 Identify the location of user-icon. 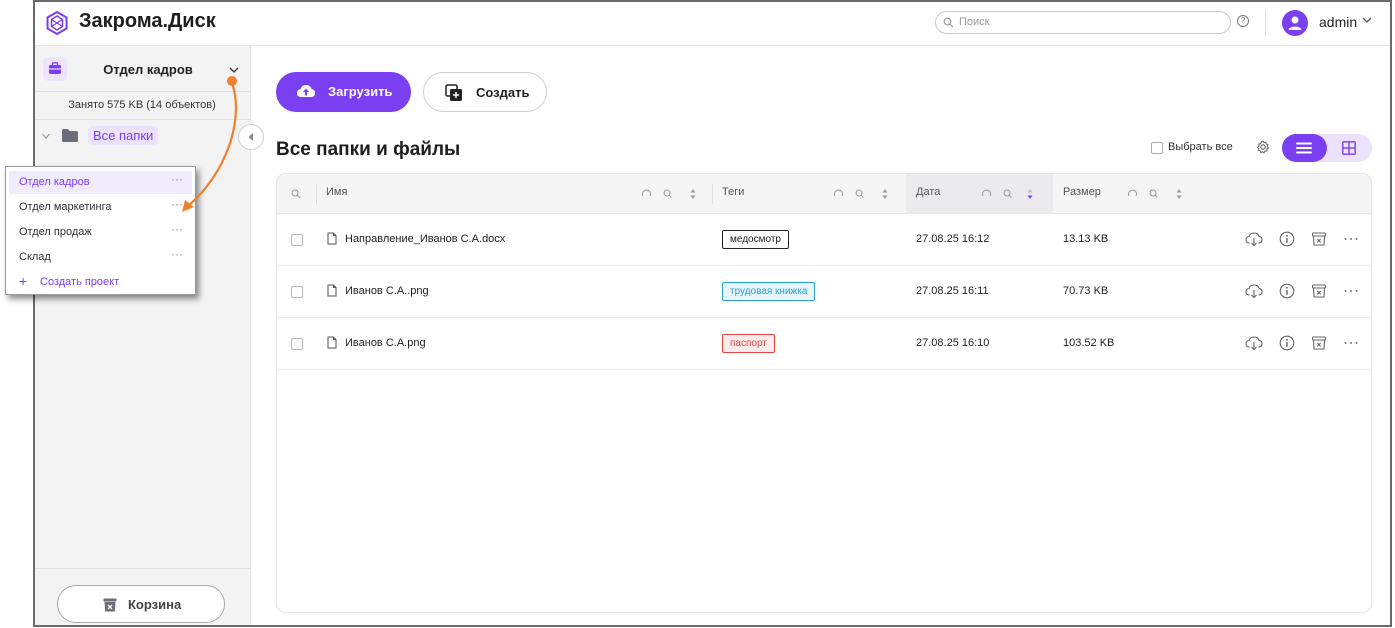
(1295, 23).